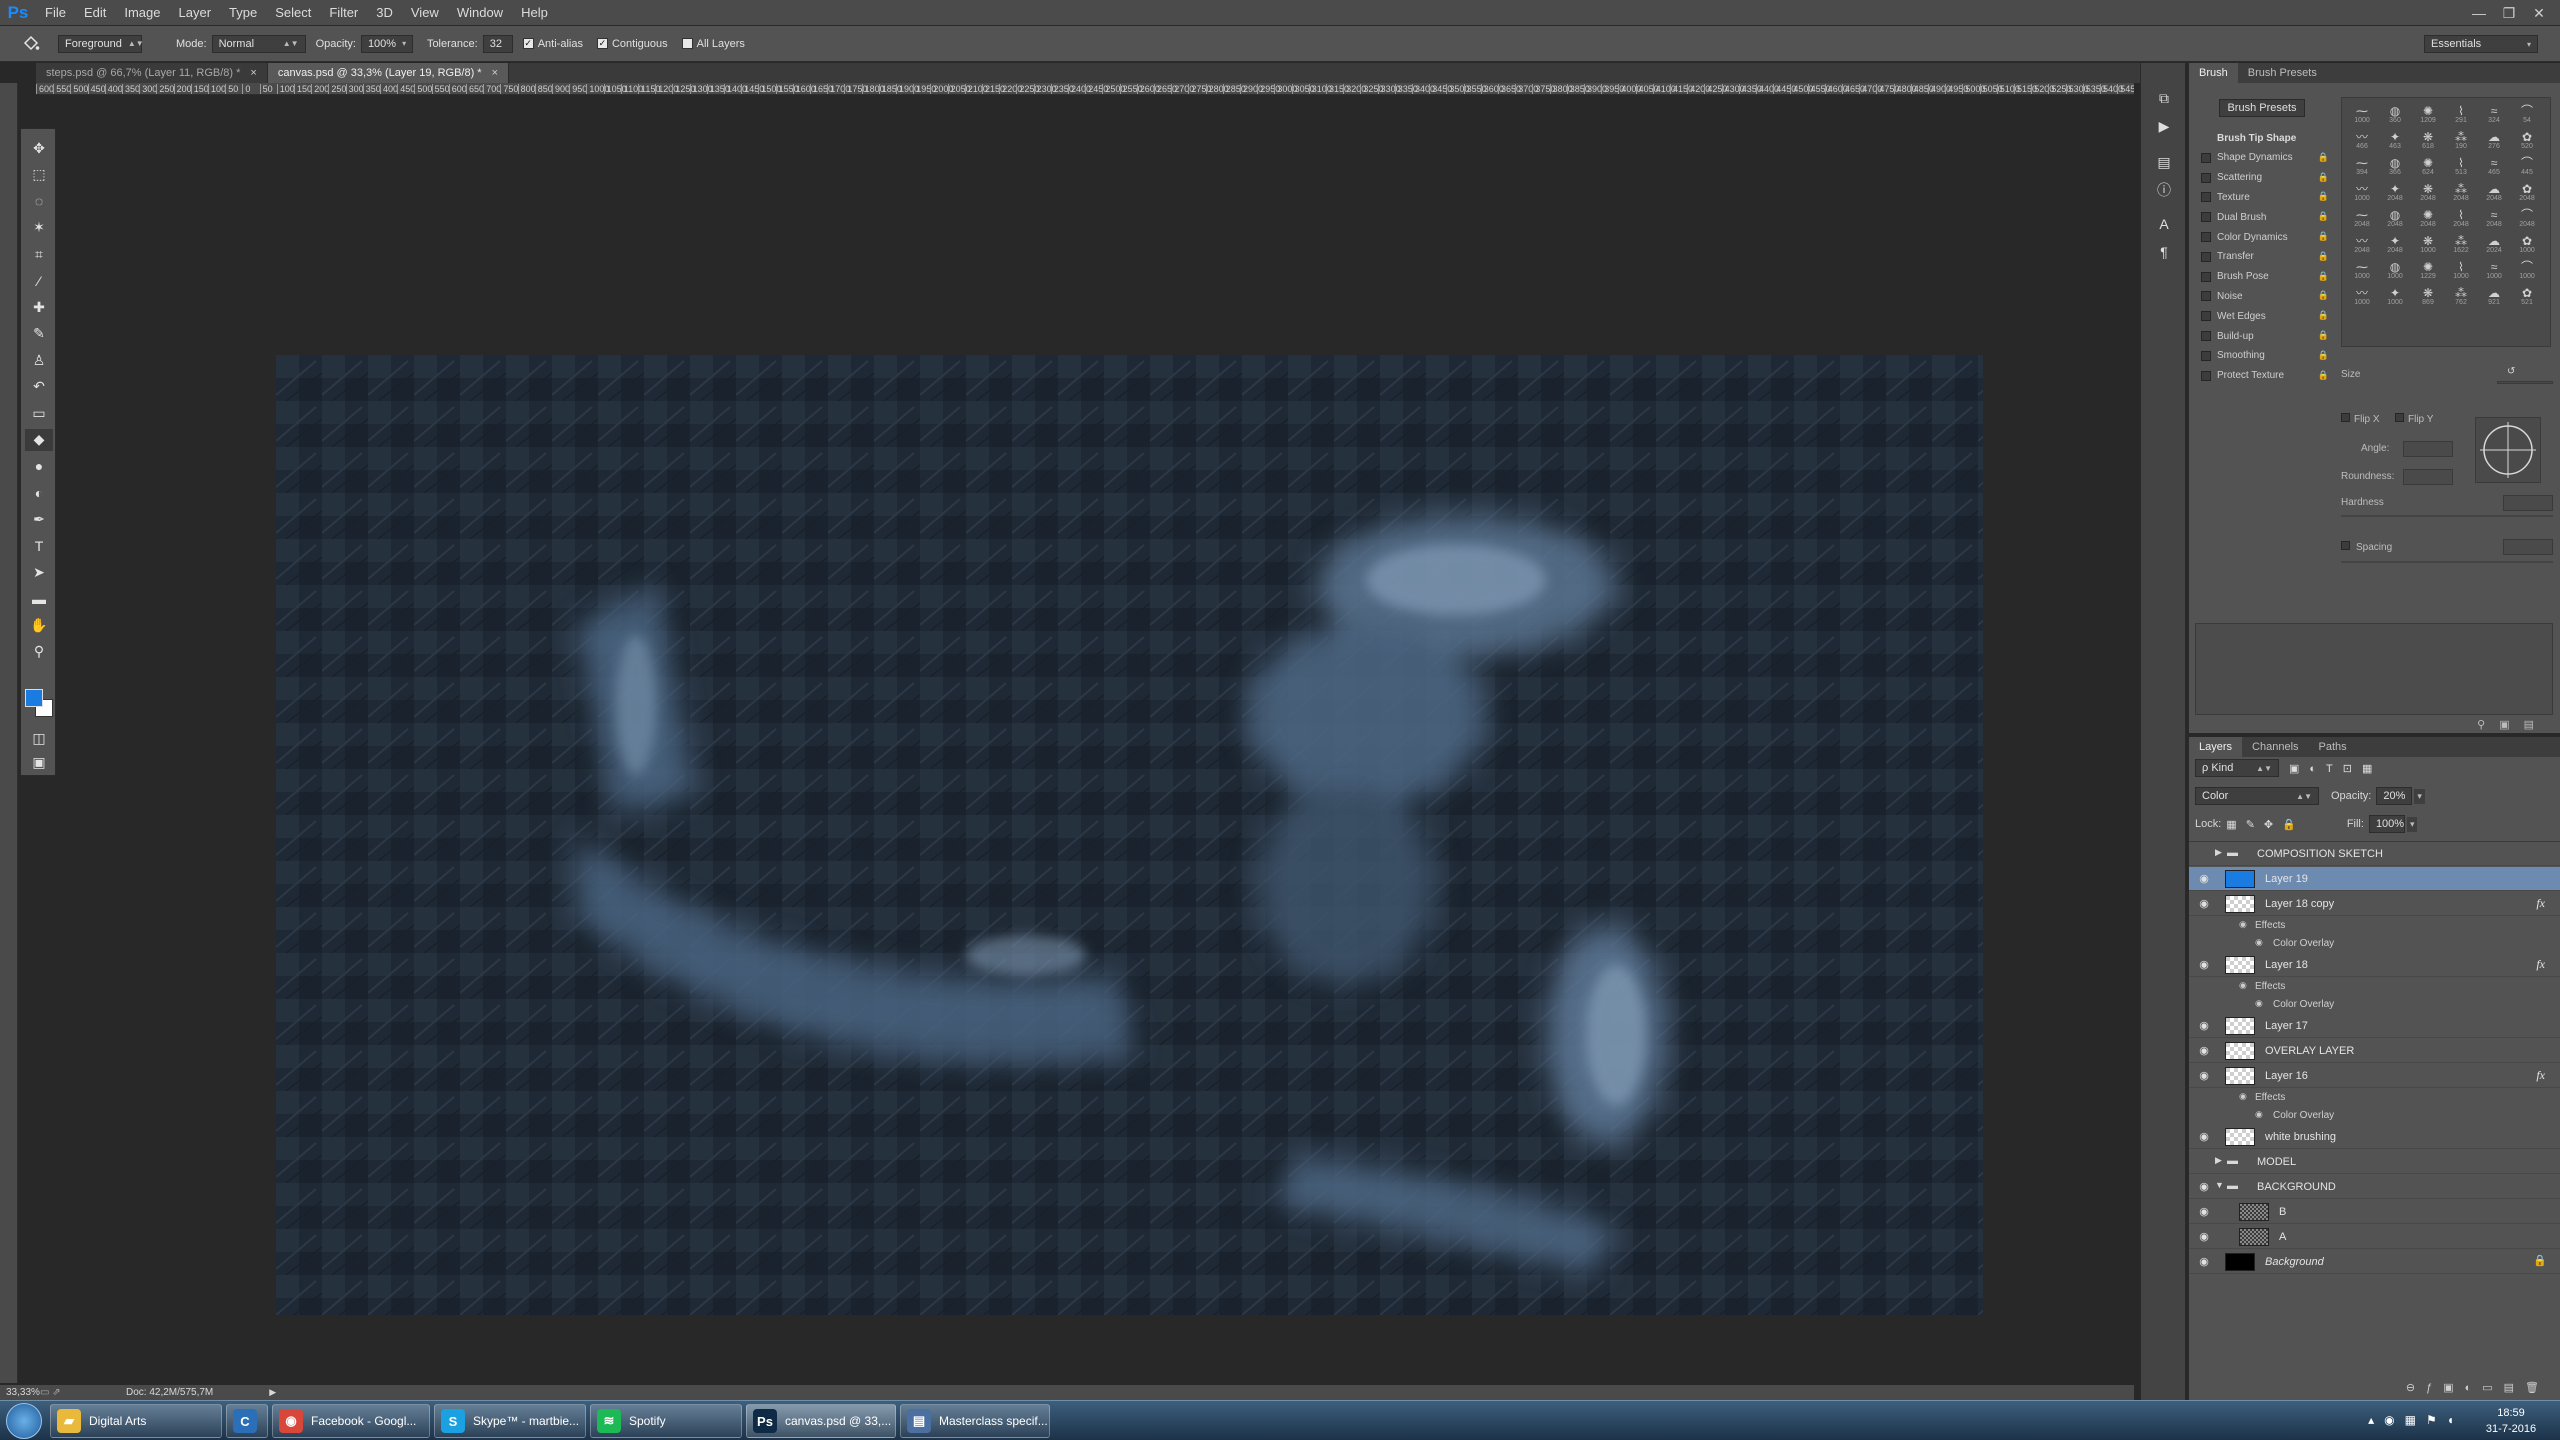 The width and height of the screenshot is (2560, 1440). Describe the element at coordinates (2265, 296) in the screenshot. I see `brush-option-noise: Noise 🔒` at that location.